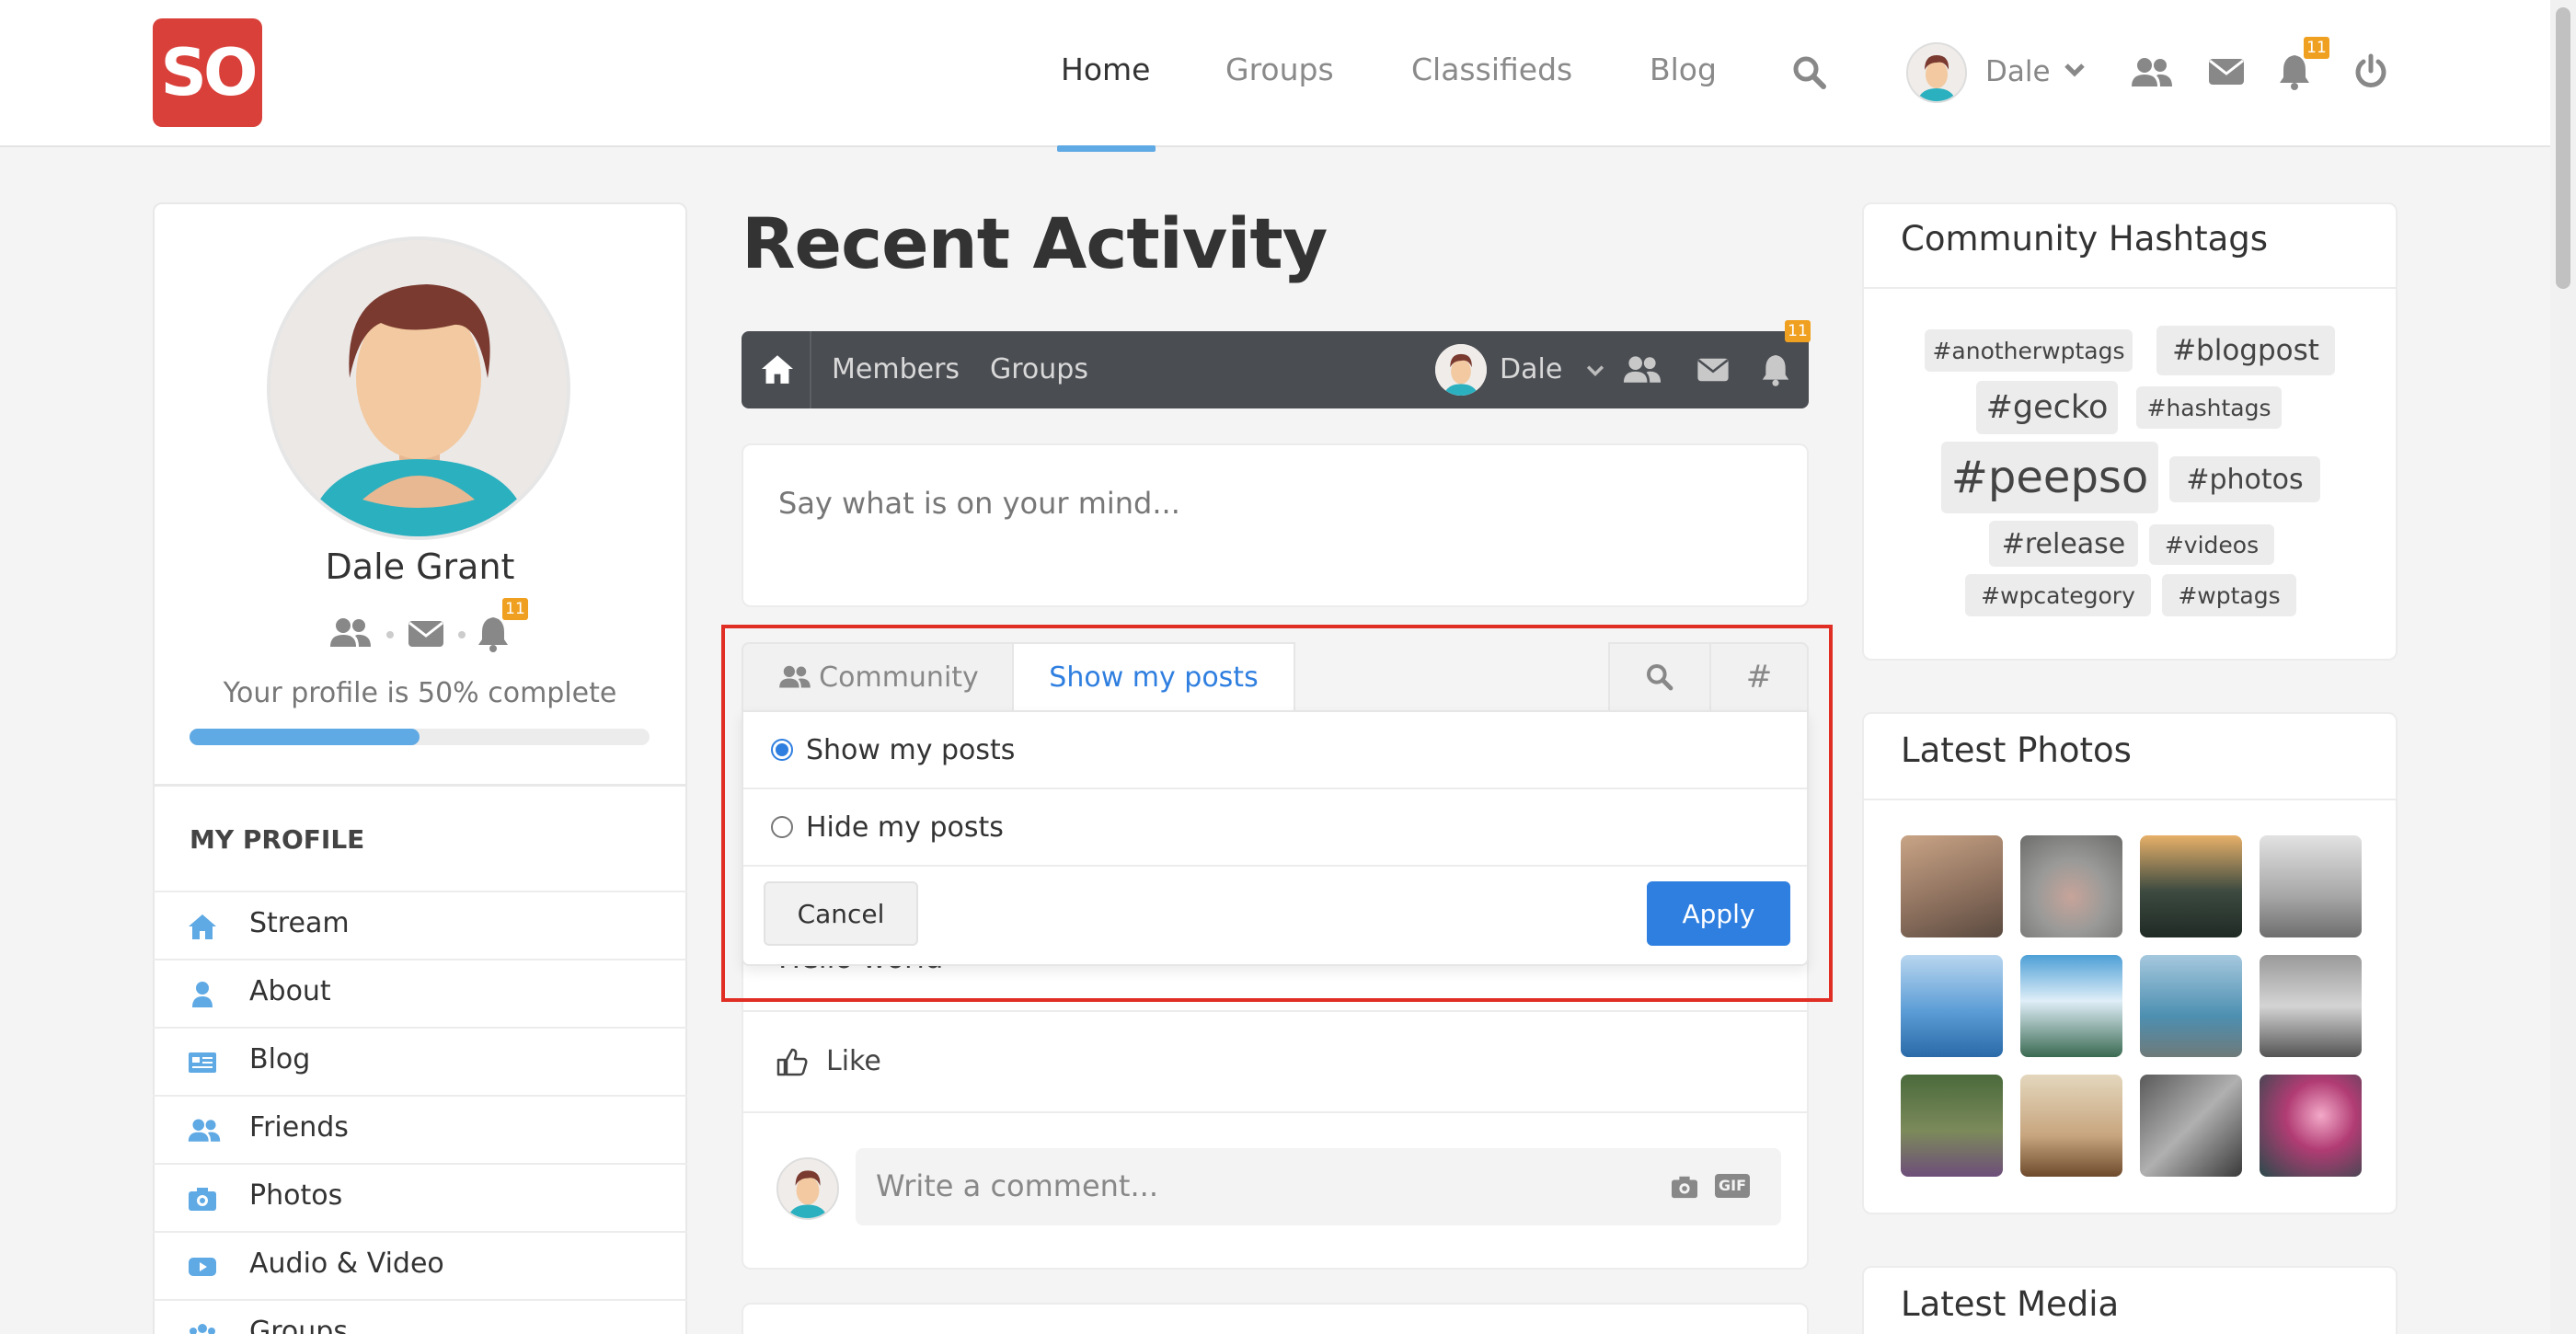 The width and height of the screenshot is (2576, 1334). Describe the element at coordinates (202, 1062) in the screenshot. I see `blog-icon` at that location.